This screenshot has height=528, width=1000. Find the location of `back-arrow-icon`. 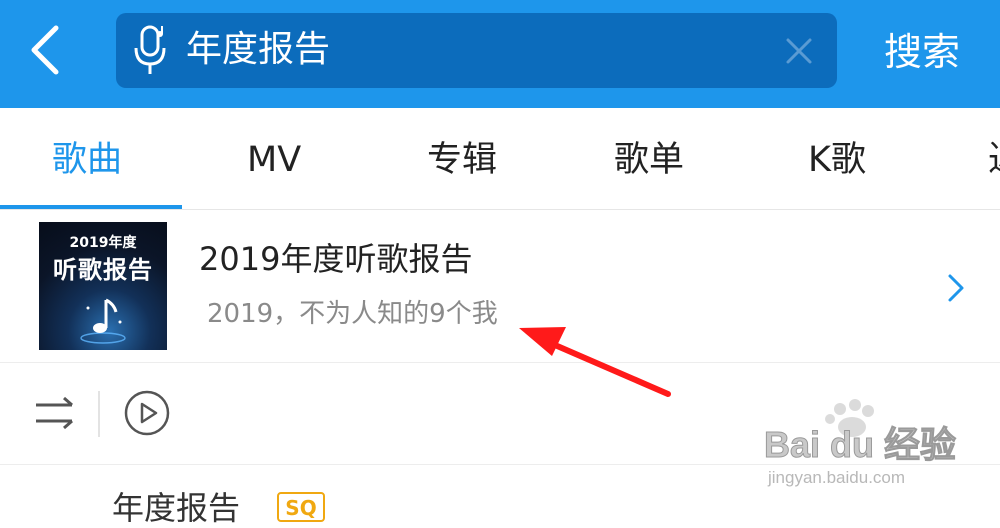

back-arrow-icon is located at coordinates (45, 50).